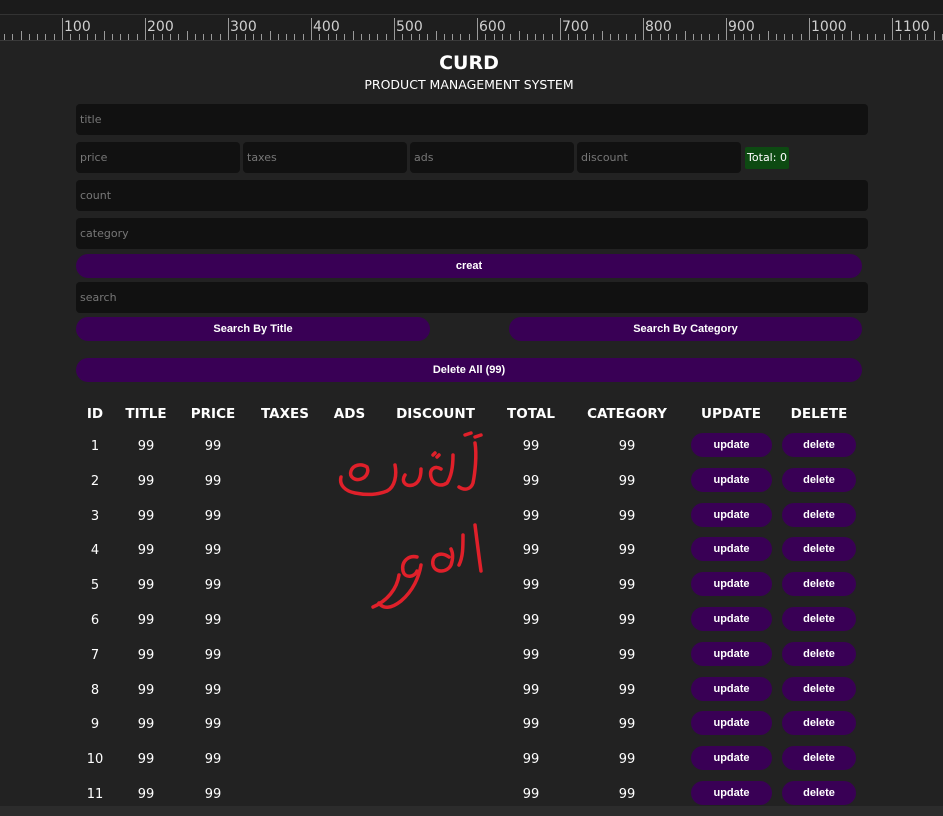  What do you see at coordinates (253, 329) in the screenshot?
I see `search-by-title-button: Search By Title` at bounding box center [253, 329].